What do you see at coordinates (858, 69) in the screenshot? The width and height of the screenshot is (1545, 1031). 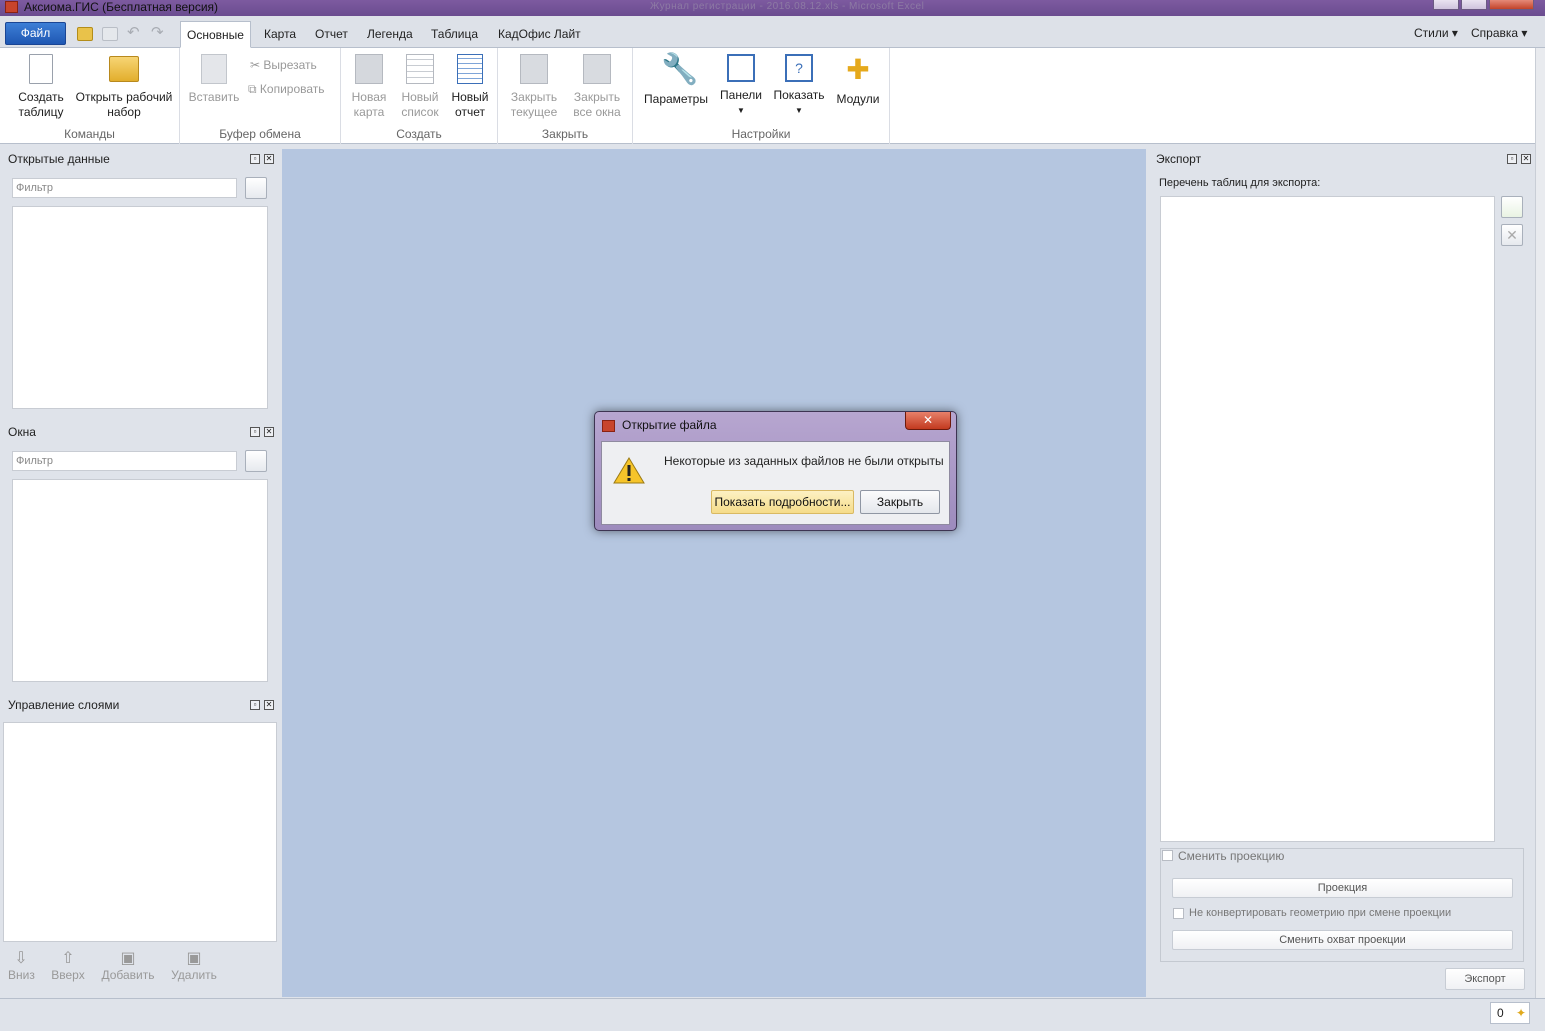 I see `puzzle-icon: ✚` at bounding box center [858, 69].